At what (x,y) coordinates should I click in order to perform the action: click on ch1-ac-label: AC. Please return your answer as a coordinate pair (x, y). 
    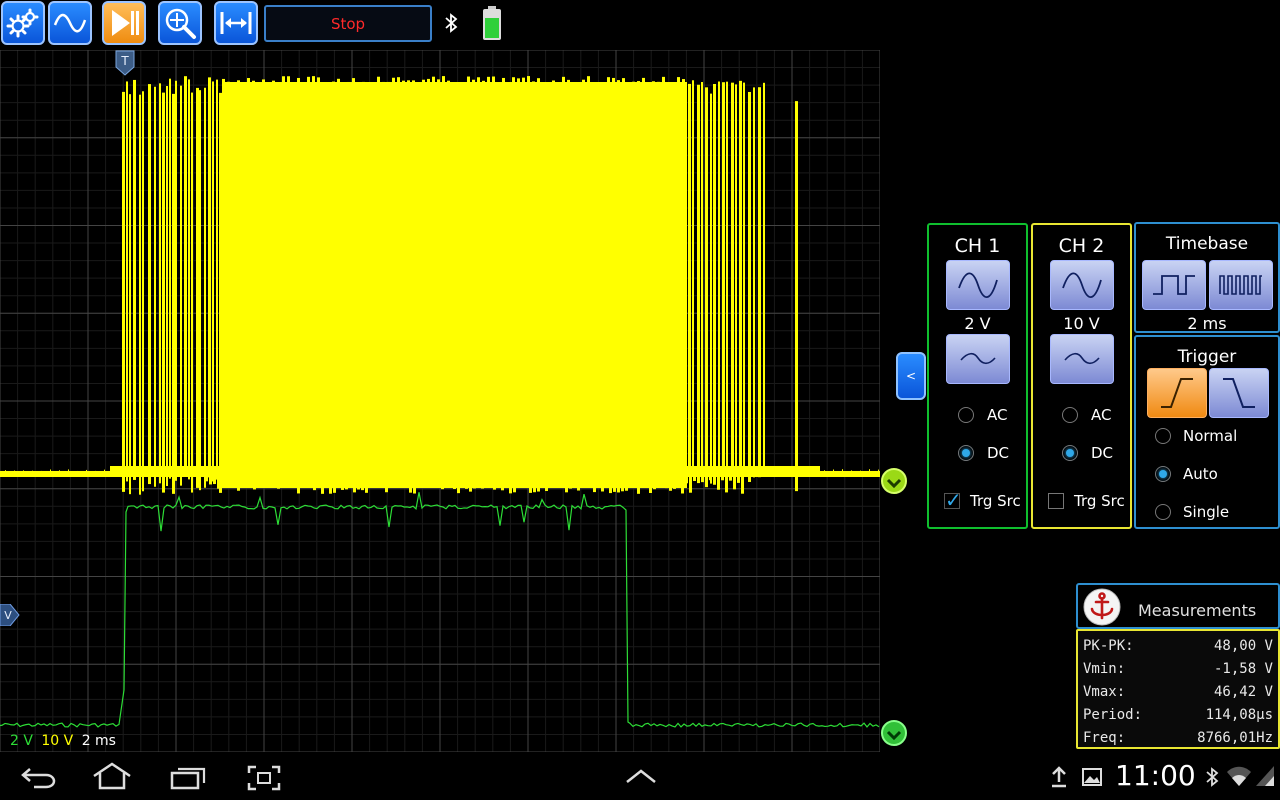
    Looking at the image, I should click on (997, 415).